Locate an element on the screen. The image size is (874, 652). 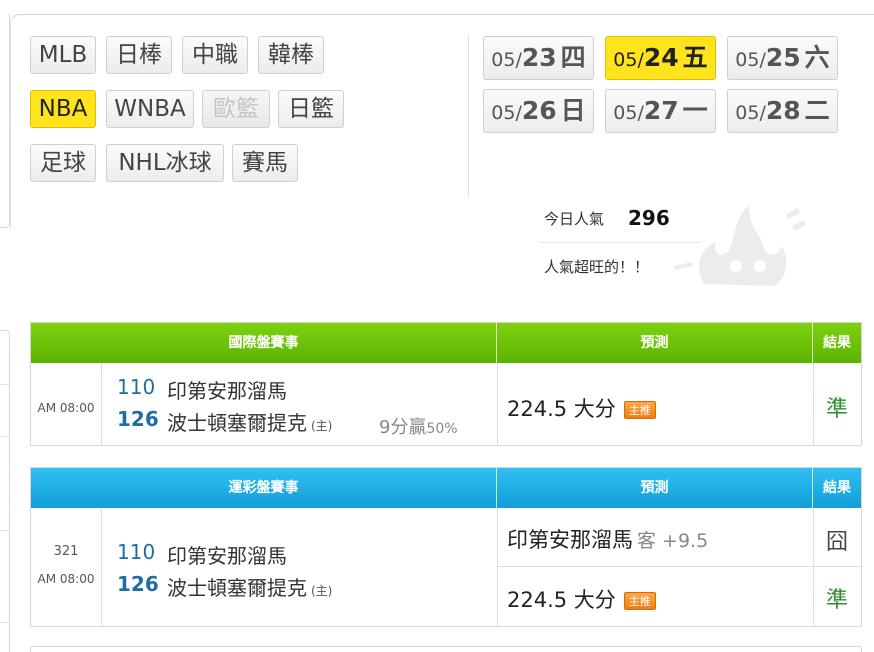
prediction-text: 印第安那溜馬客 +9.5 is located at coordinates (607, 539).